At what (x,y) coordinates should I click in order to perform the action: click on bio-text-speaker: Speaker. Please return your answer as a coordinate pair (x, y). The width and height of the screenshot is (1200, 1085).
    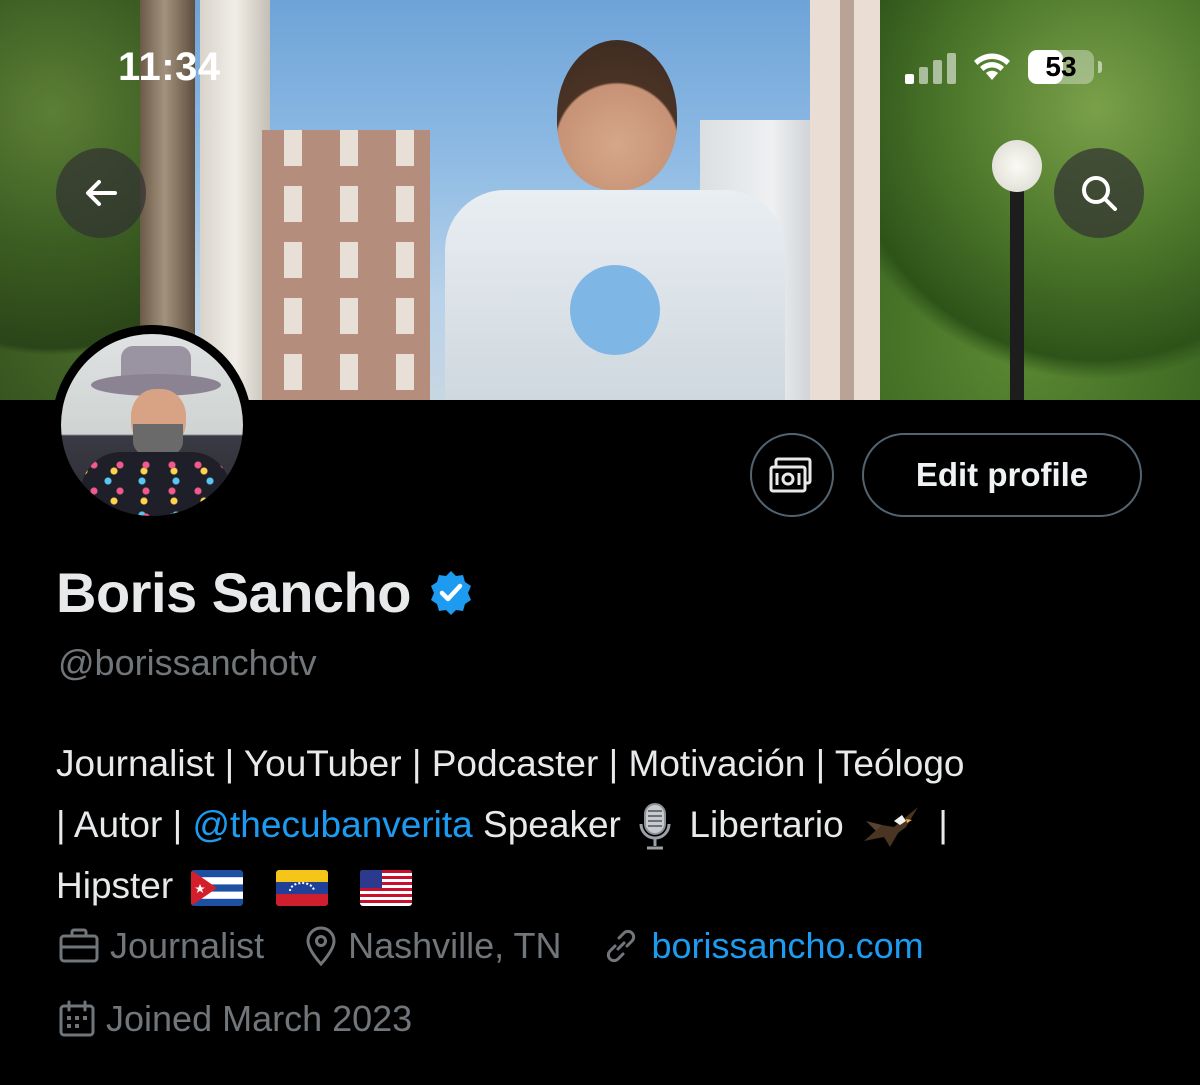
    Looking at the image, I should click on (546, 824).